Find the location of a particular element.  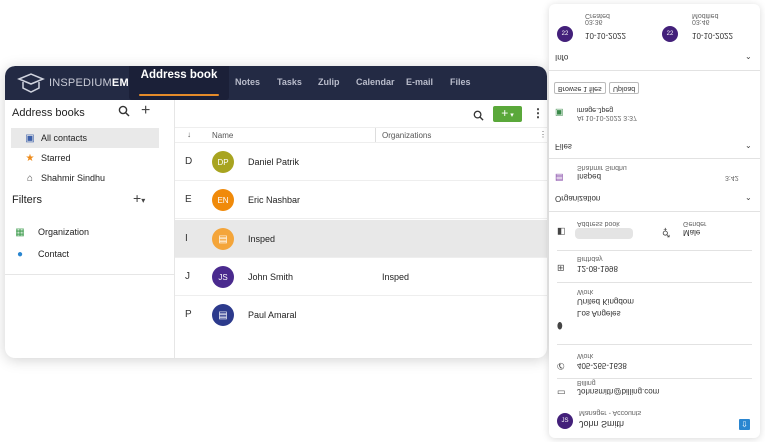

sidebar-divider is located at coordinates (90, 274).